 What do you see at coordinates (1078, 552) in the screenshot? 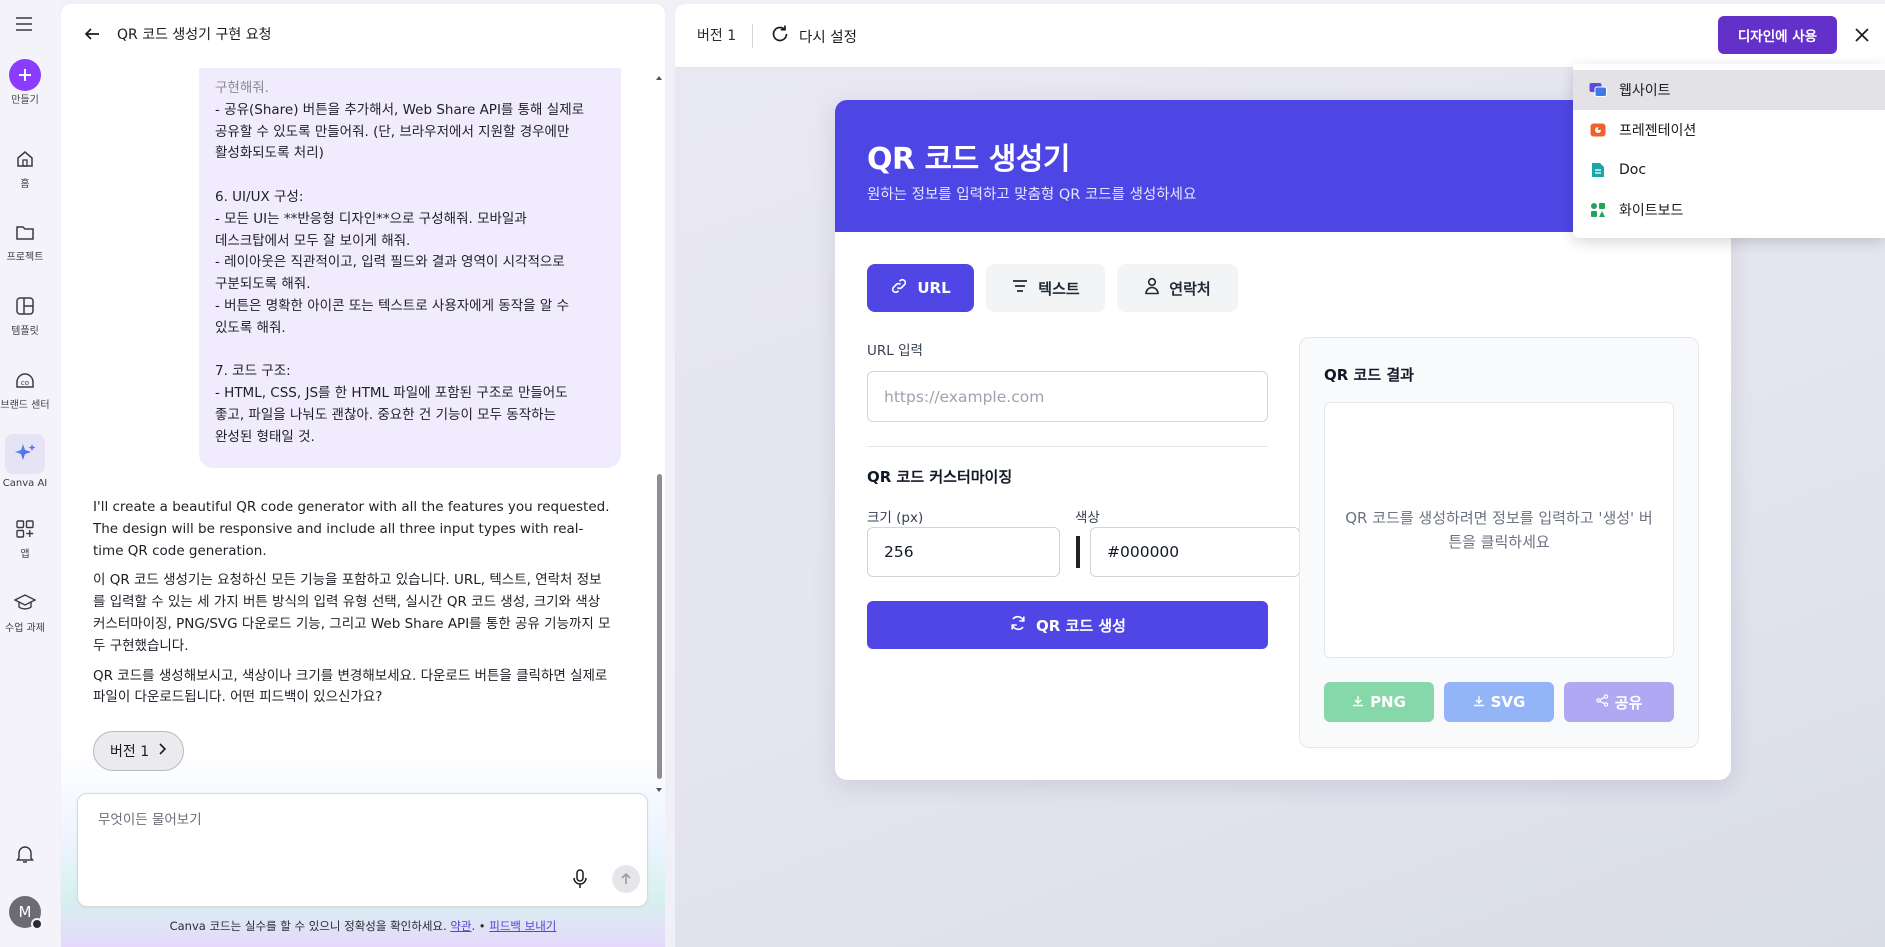
I see `color-swatch` at bounding box center [1078, 552].